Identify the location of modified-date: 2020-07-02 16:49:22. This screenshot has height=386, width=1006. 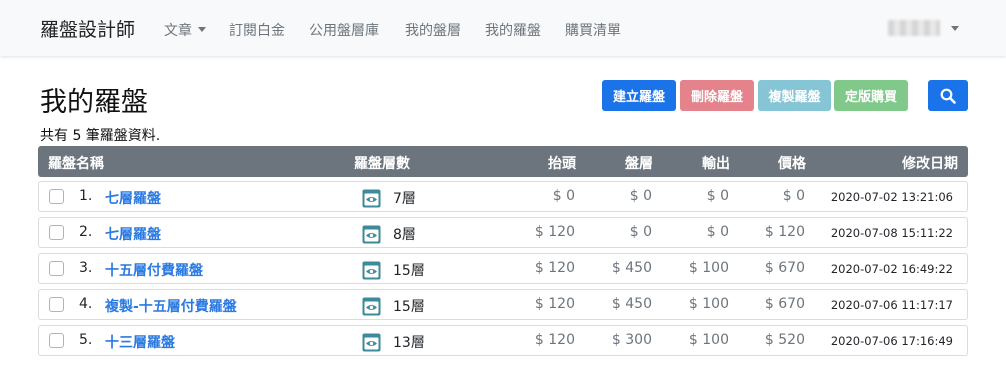
(891, 269).